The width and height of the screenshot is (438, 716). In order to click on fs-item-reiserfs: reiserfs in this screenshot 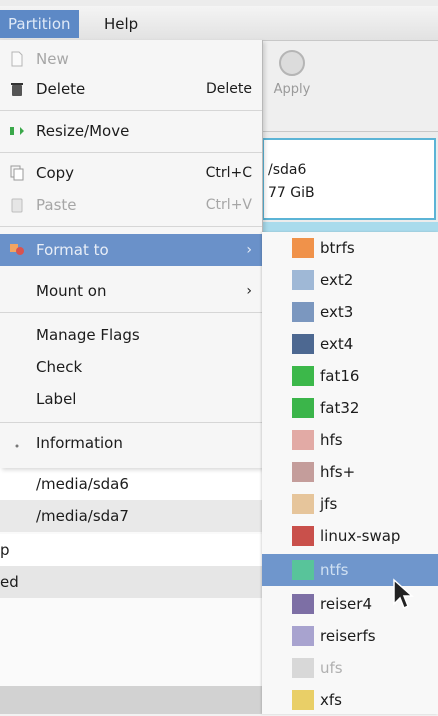, I will do `click(350, 636)`.